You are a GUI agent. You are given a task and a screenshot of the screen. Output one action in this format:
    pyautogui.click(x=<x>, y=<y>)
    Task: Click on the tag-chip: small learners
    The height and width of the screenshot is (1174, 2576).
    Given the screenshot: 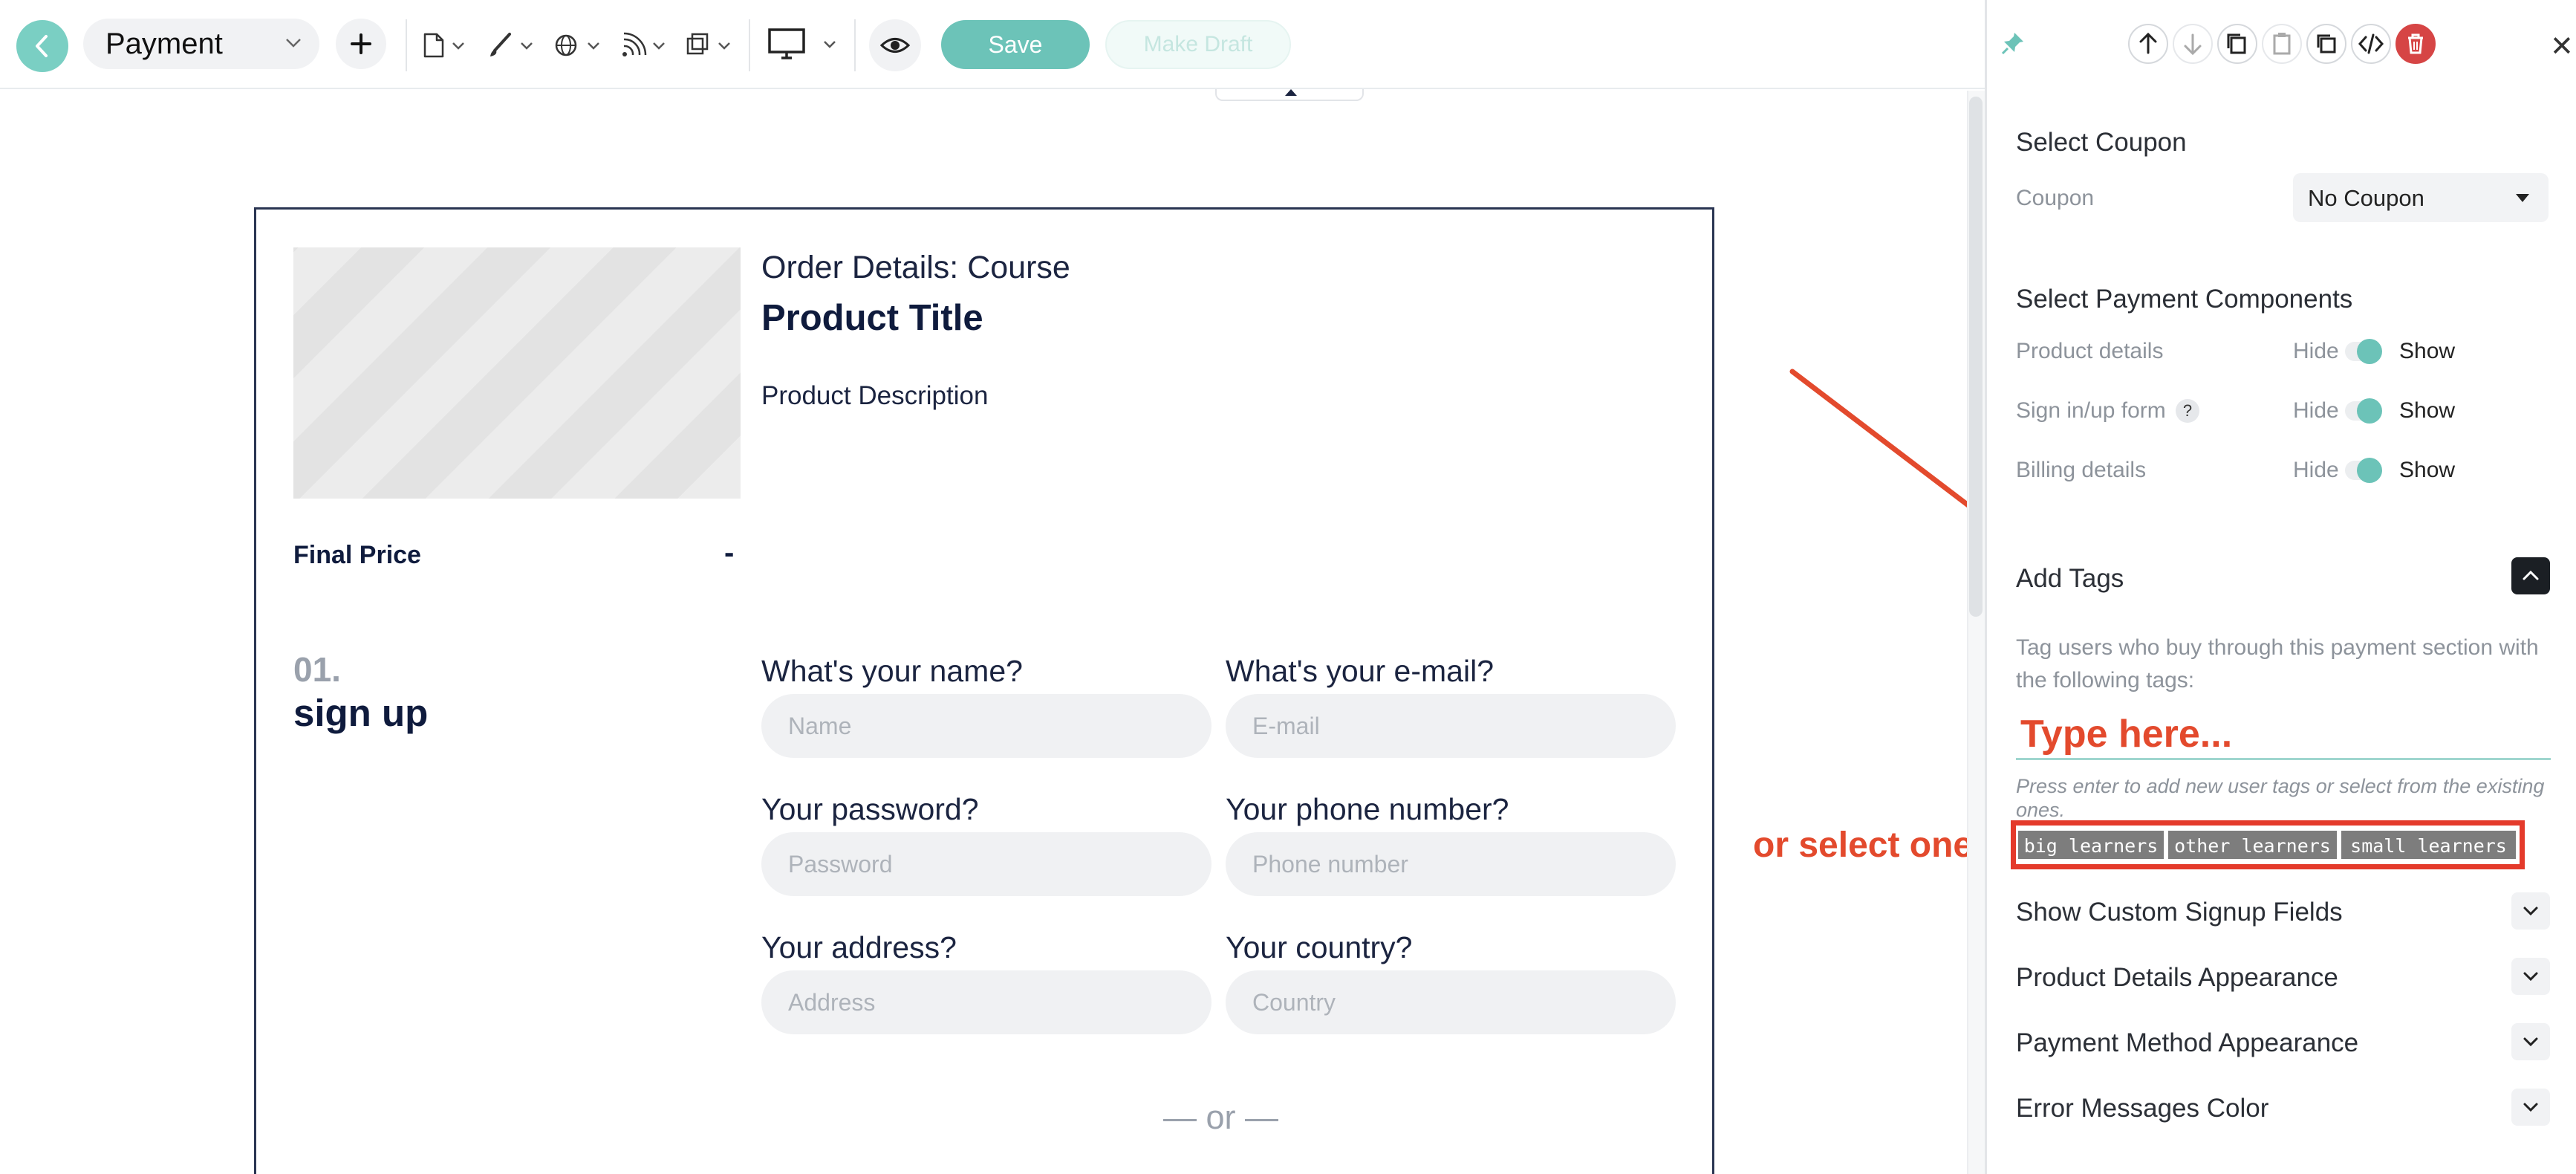 What is the action you would take?
    pyautogui.click(x=2428, y=844)
    